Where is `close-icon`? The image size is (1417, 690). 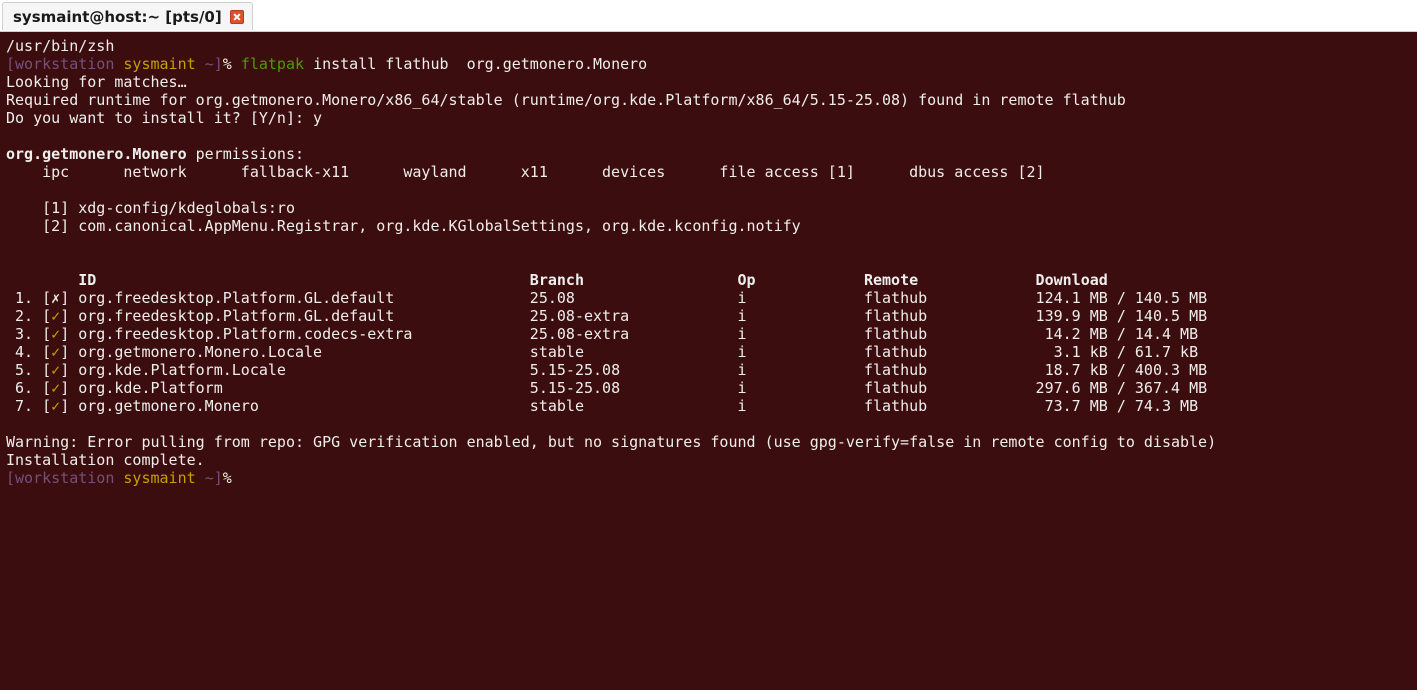 close-icon is located at coordinates (236, 16).